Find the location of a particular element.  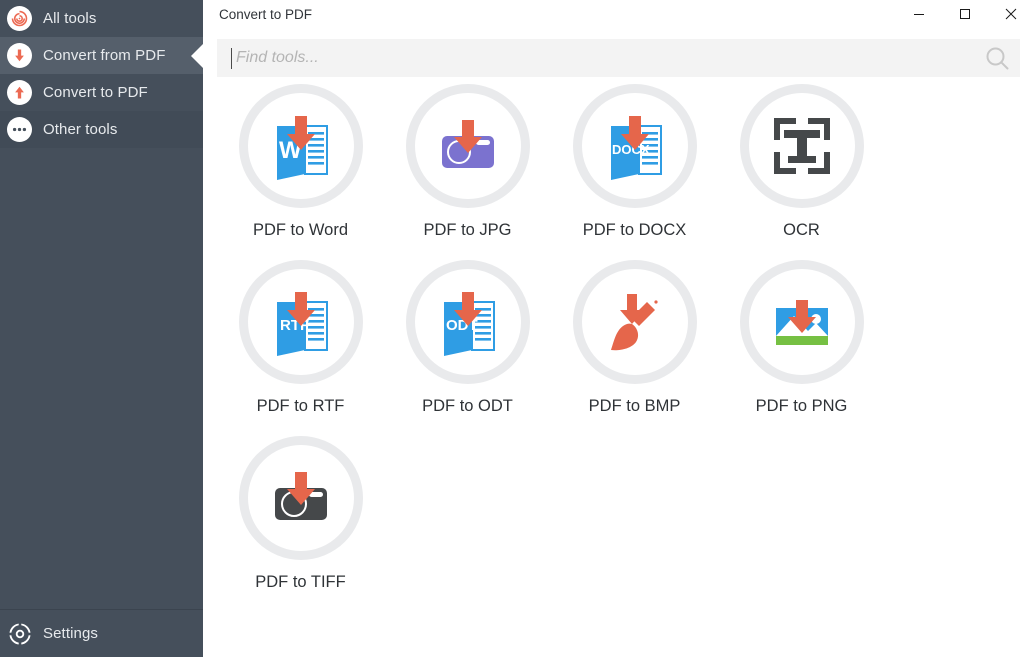

window-title: Convert to PDF is located at coordinates (266, 14).